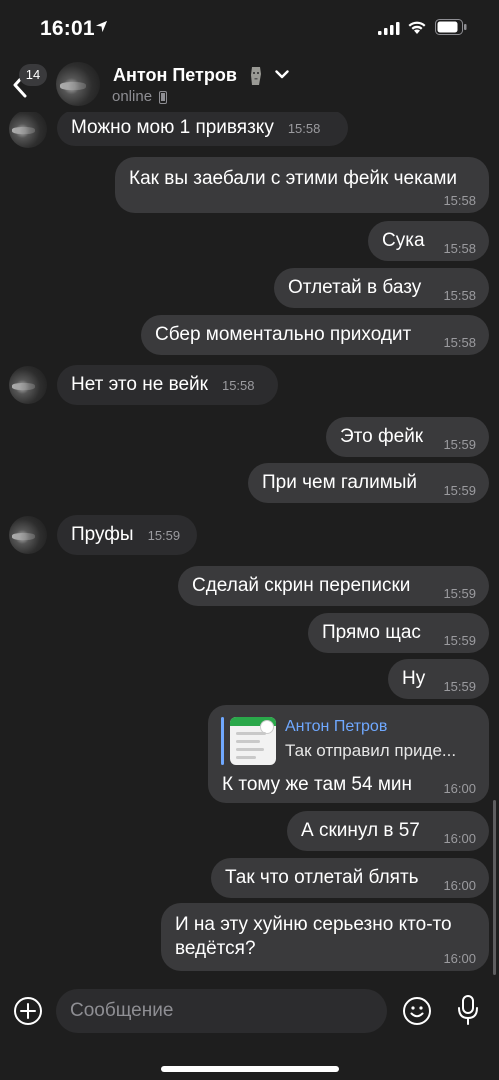 The image size is (499, 1080). Describe the element at coordinates (428, 241) in the screenshot. I see `message-outgoing: Сука 15:58` at that location.